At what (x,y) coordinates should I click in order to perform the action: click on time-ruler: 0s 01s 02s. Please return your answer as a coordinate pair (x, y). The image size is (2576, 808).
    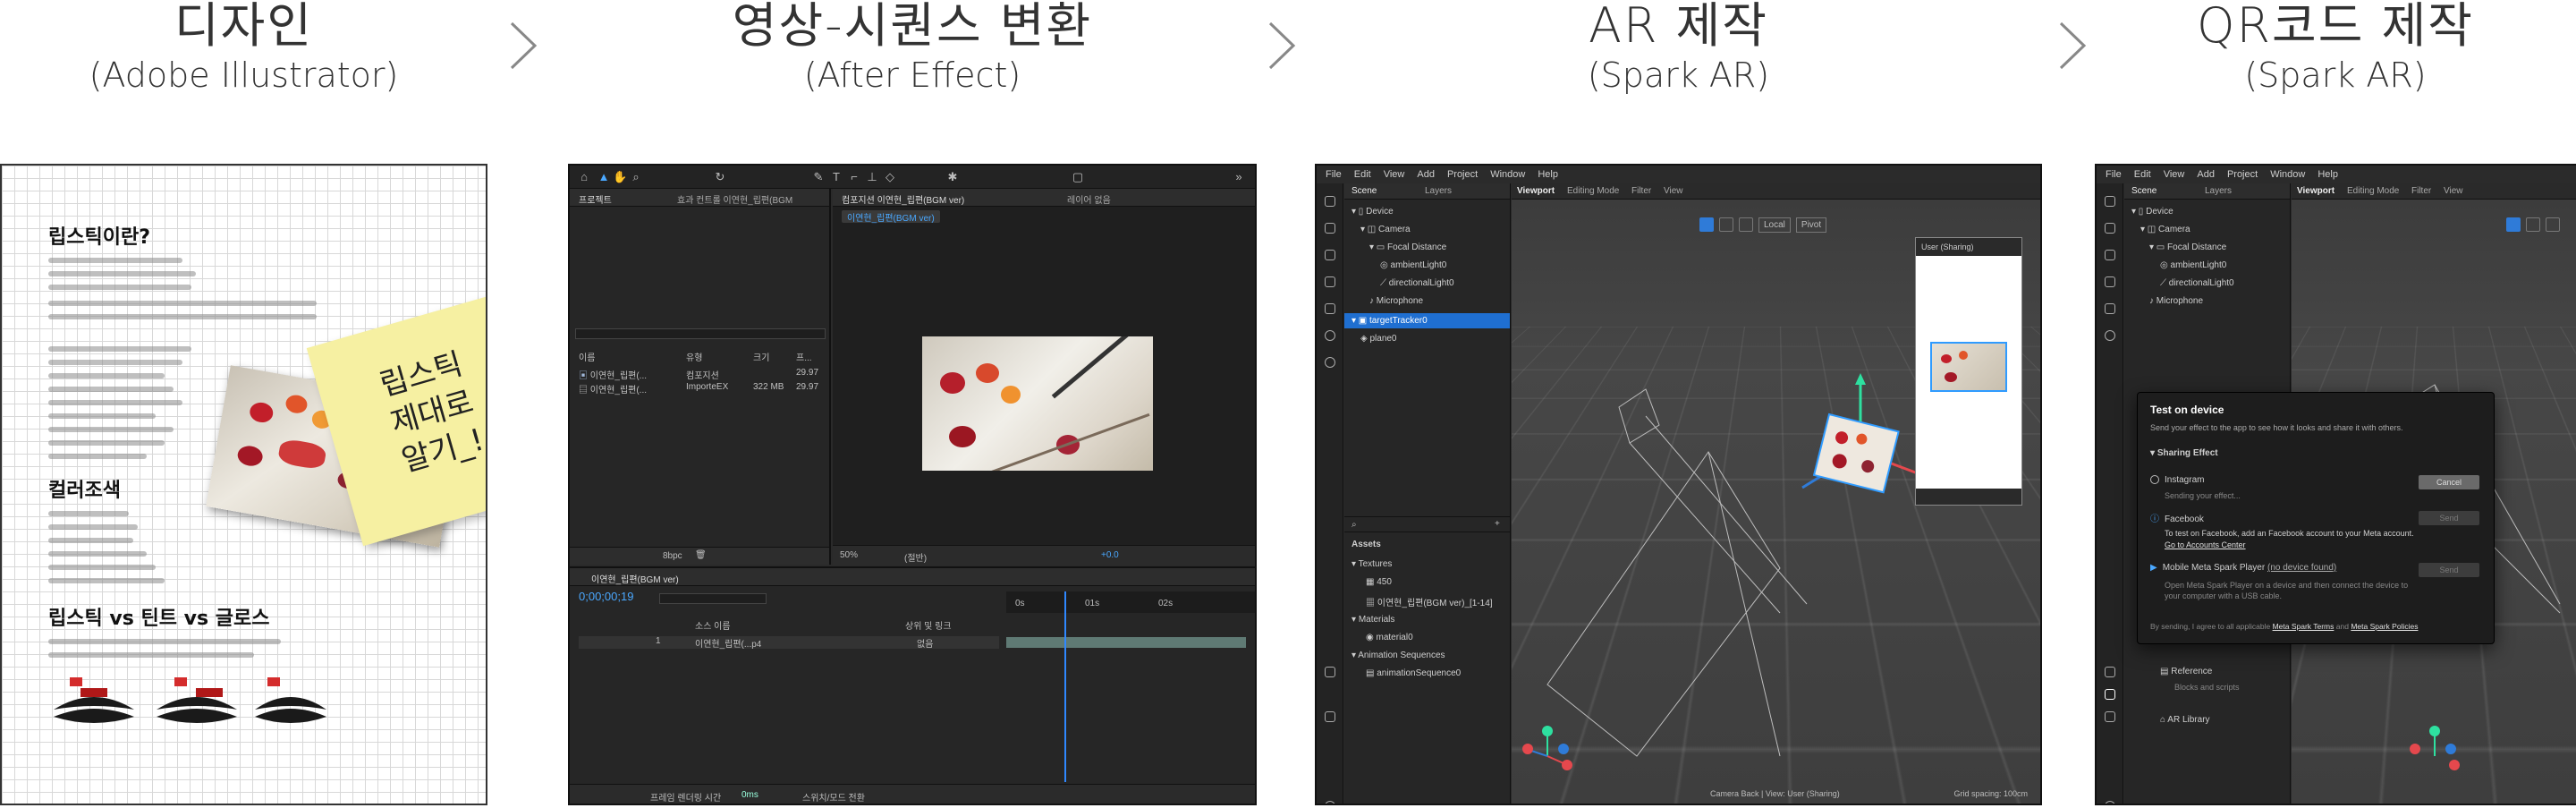
    Looking at the image, I should click on (1130, 602).